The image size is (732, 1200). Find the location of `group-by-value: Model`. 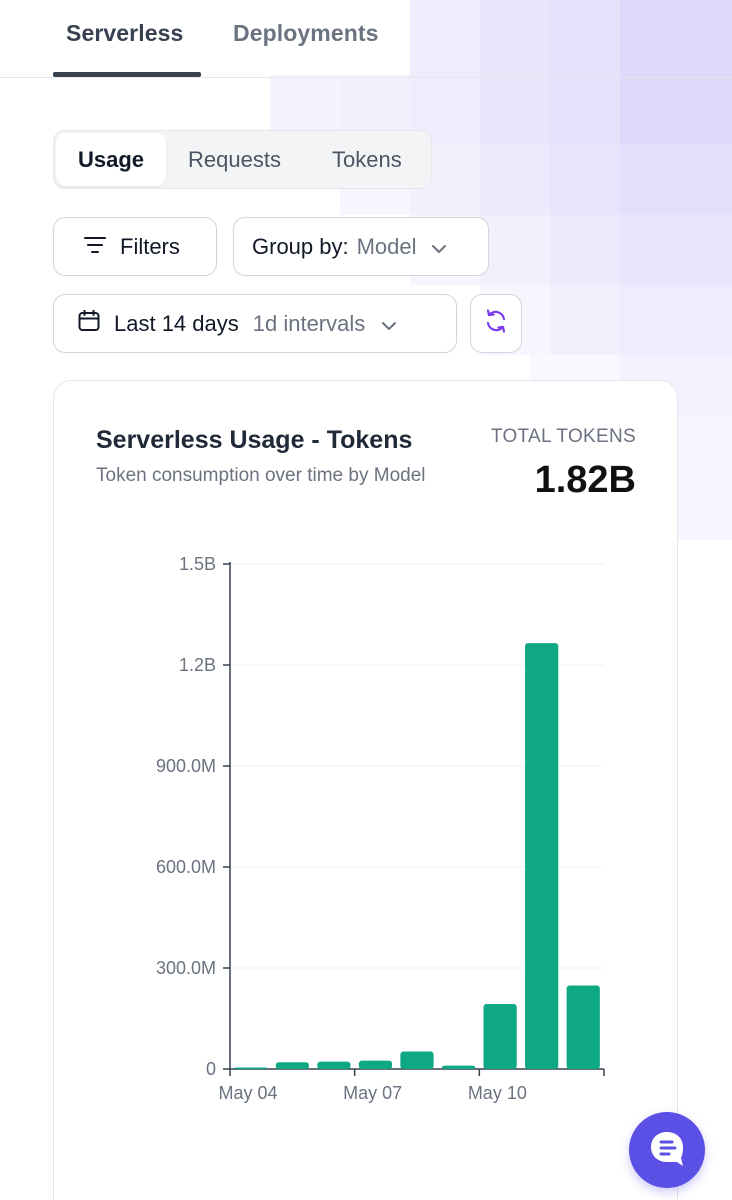

group-by-value: Model is located at coordinates (386, 246).